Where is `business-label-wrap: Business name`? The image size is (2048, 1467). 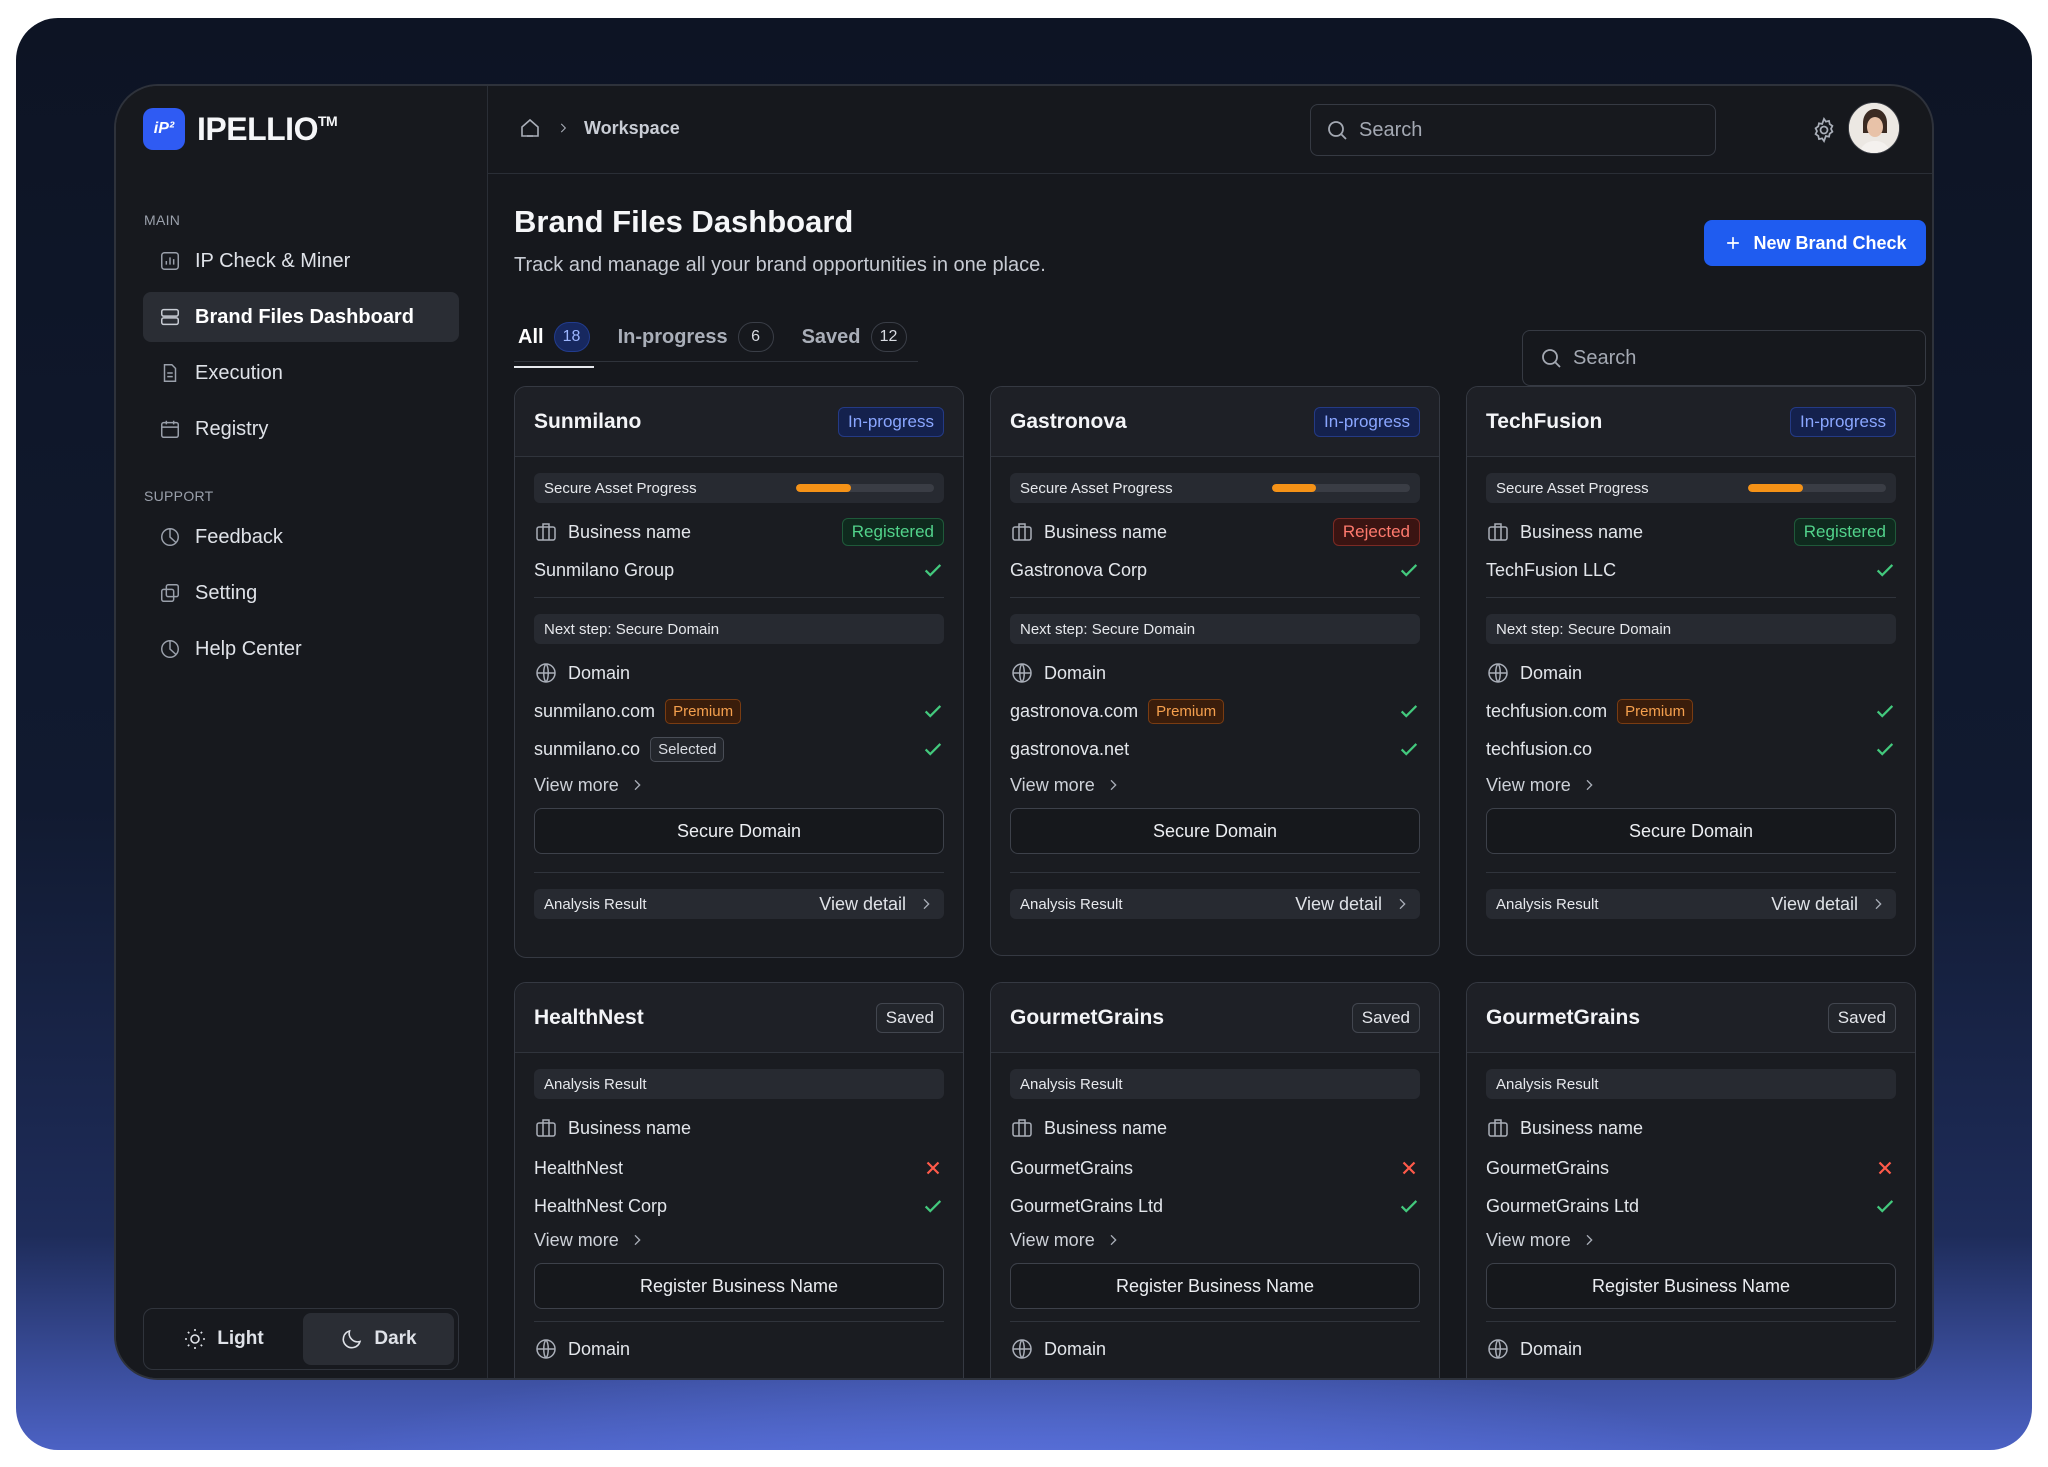
business-label-wrap: Business name is located at coordinates (1564, 532).